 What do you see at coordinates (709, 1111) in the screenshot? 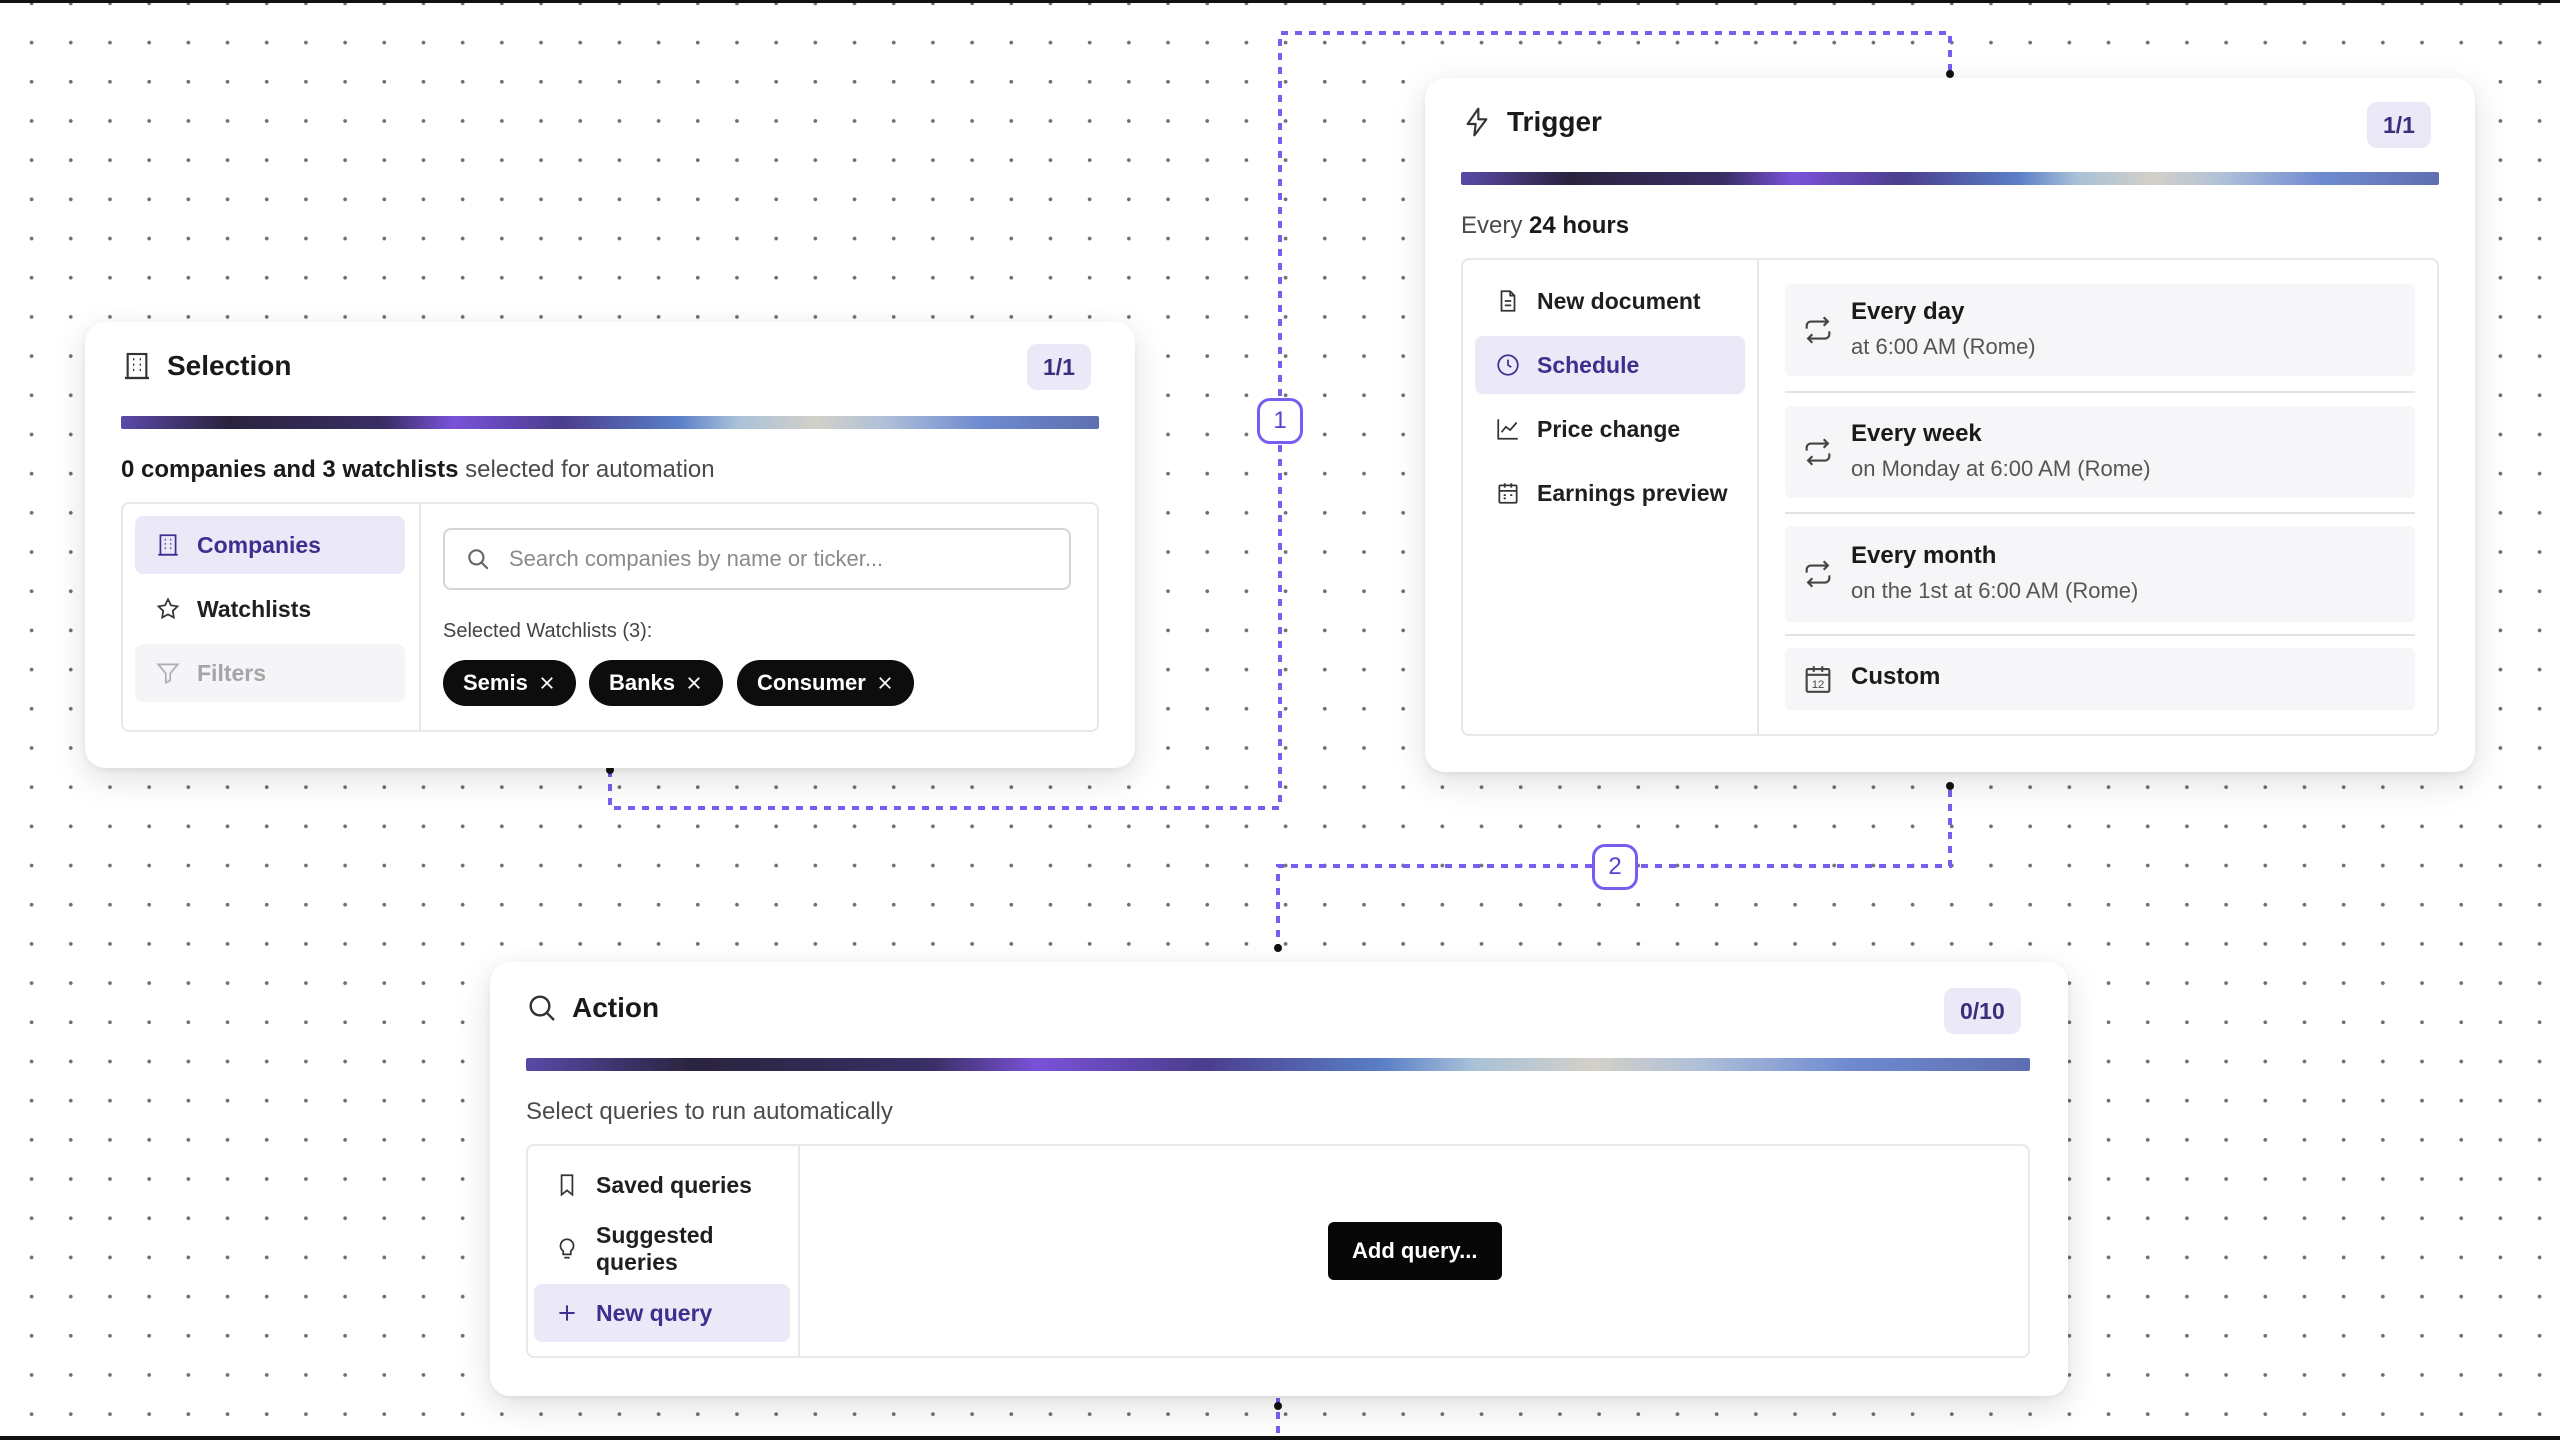
I see `action-summary: Select queries to run automatically` at bounding box center [709, 1111].